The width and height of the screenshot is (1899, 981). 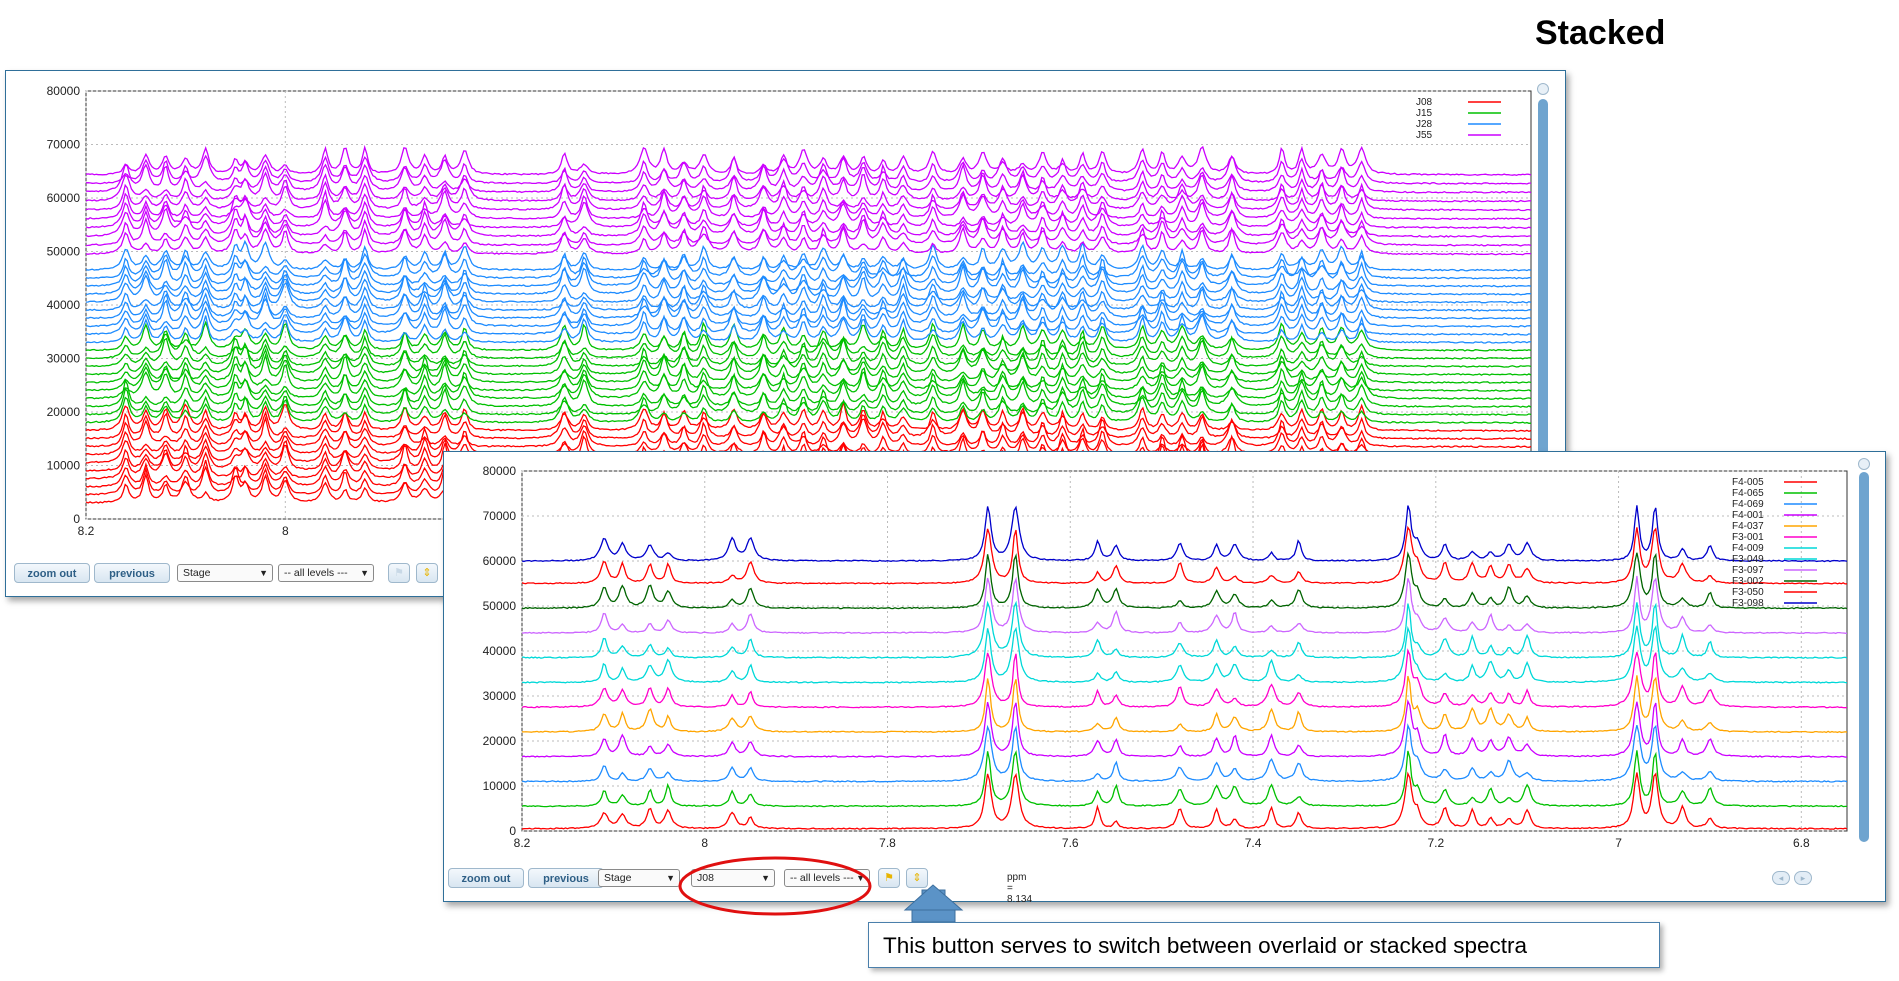 I want to click on legend-label: F4-001, so click(x=1748, y=515).